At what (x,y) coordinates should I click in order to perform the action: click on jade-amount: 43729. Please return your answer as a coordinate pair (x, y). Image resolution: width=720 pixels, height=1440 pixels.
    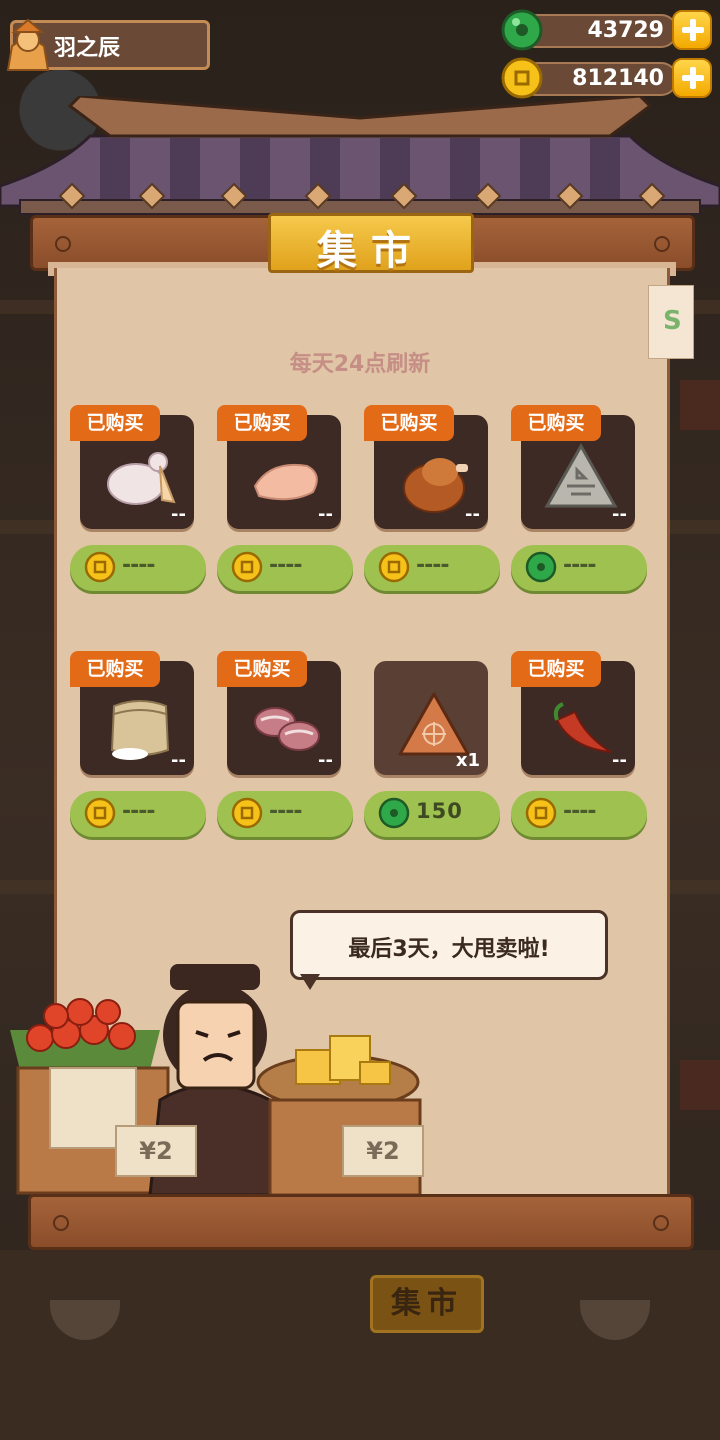
    Looking at the image, I should click on (625, 30).